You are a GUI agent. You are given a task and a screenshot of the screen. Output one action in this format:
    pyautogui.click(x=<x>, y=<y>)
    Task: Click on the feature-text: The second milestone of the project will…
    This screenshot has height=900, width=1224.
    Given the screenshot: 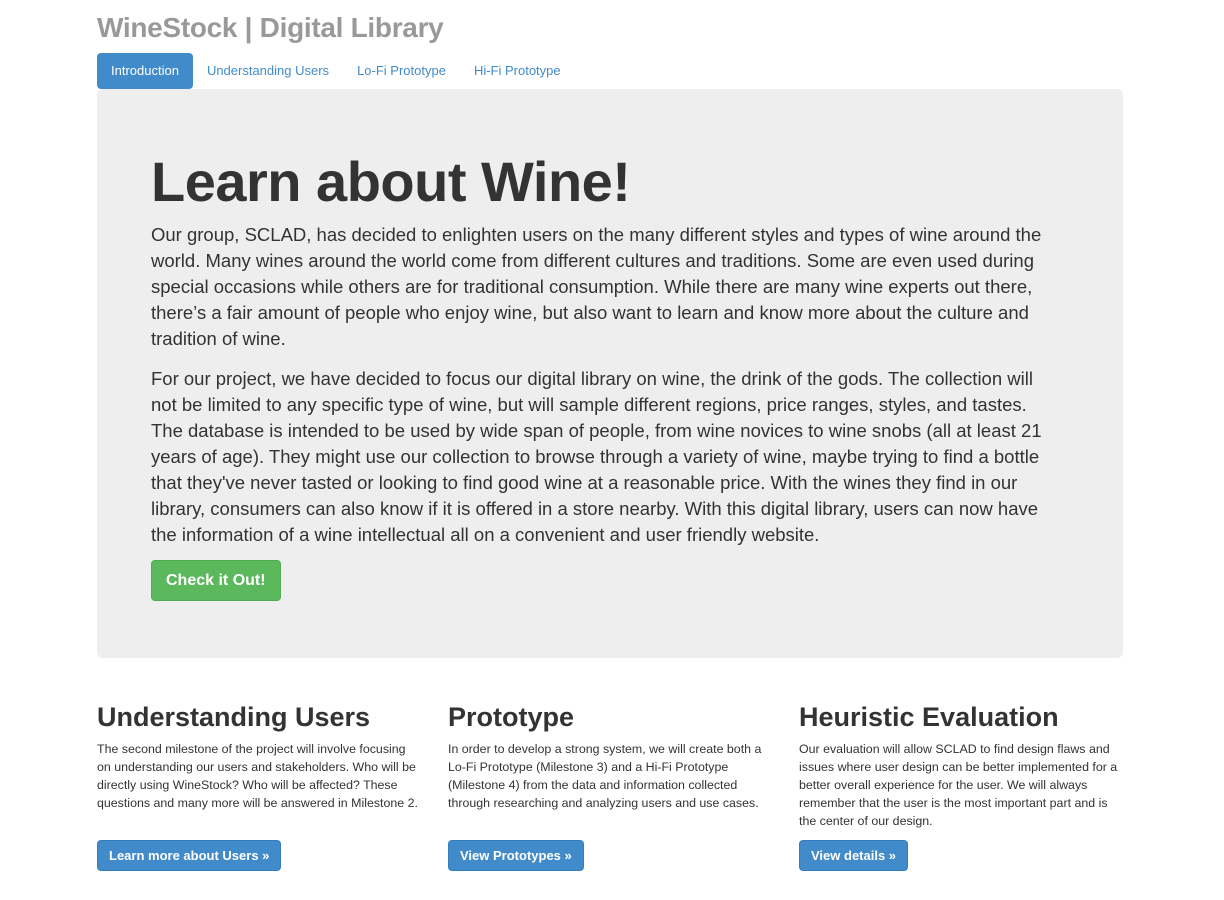 What is the action you would take?
    pyautogui.click(x=257, y=776)
    